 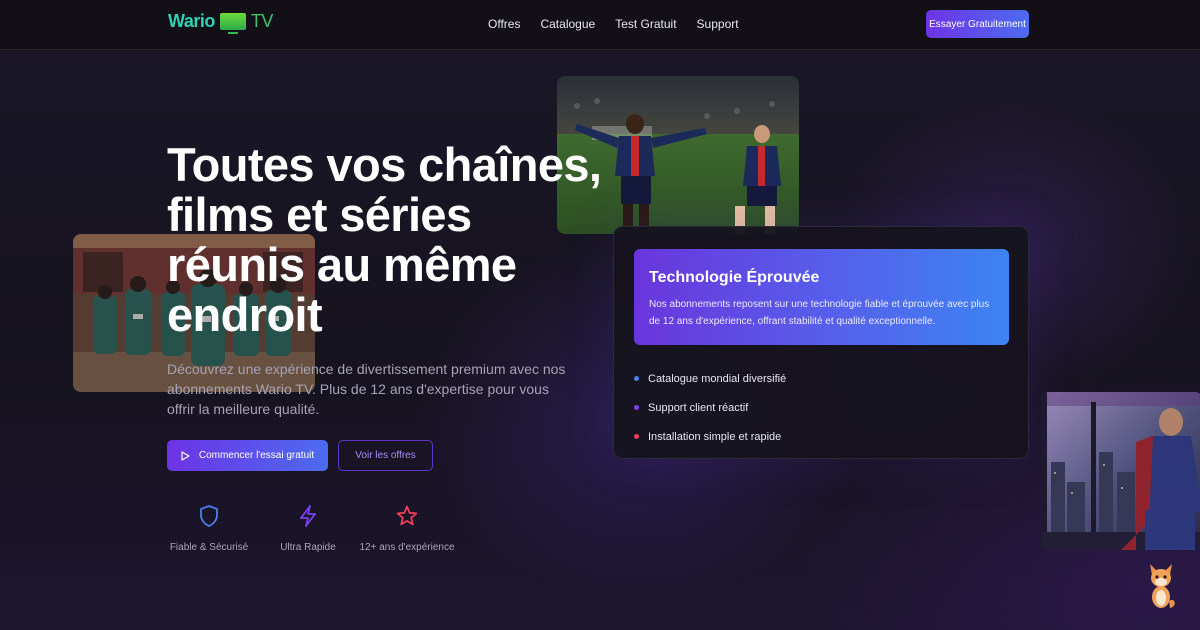 What do you see at coordinates (407, 515) in the screenshot?
I see `star-icon` at bounding box center [407, 515].